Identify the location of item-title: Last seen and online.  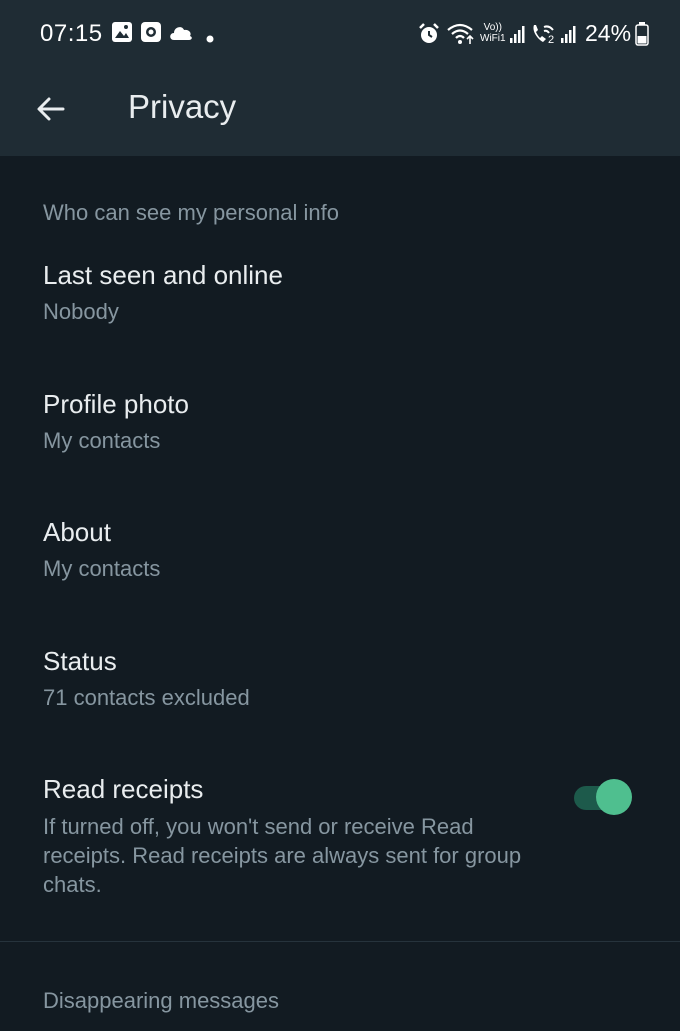
(163, 275).